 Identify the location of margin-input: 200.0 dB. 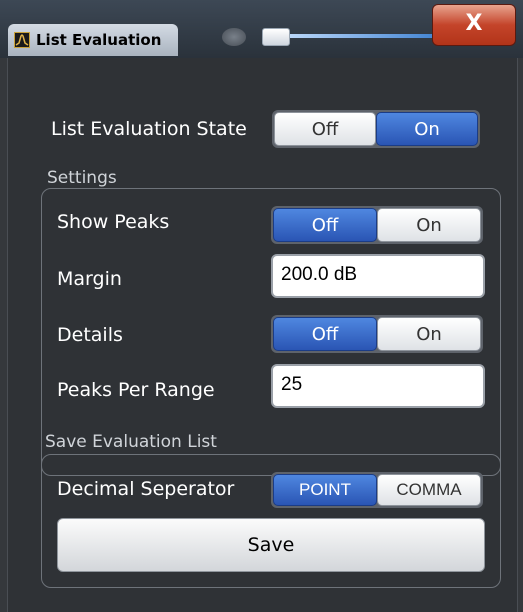
(378, 276).